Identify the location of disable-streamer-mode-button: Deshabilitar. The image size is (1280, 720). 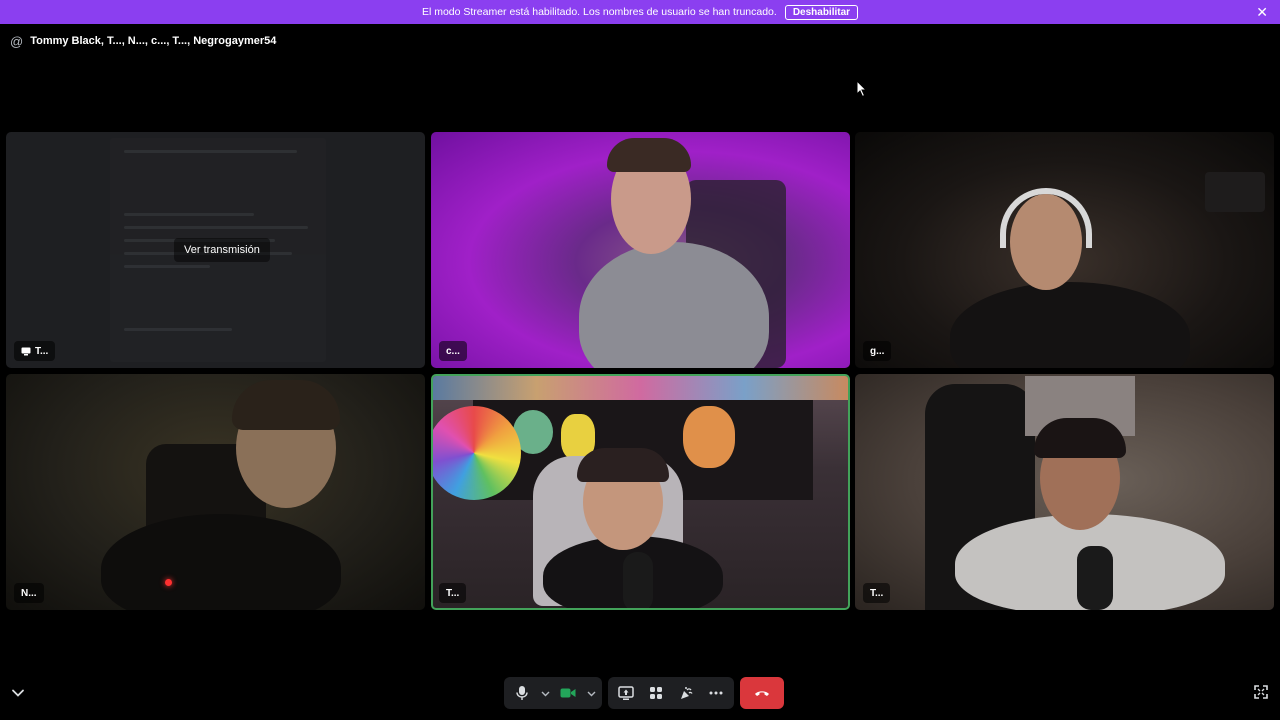
(821, 12).